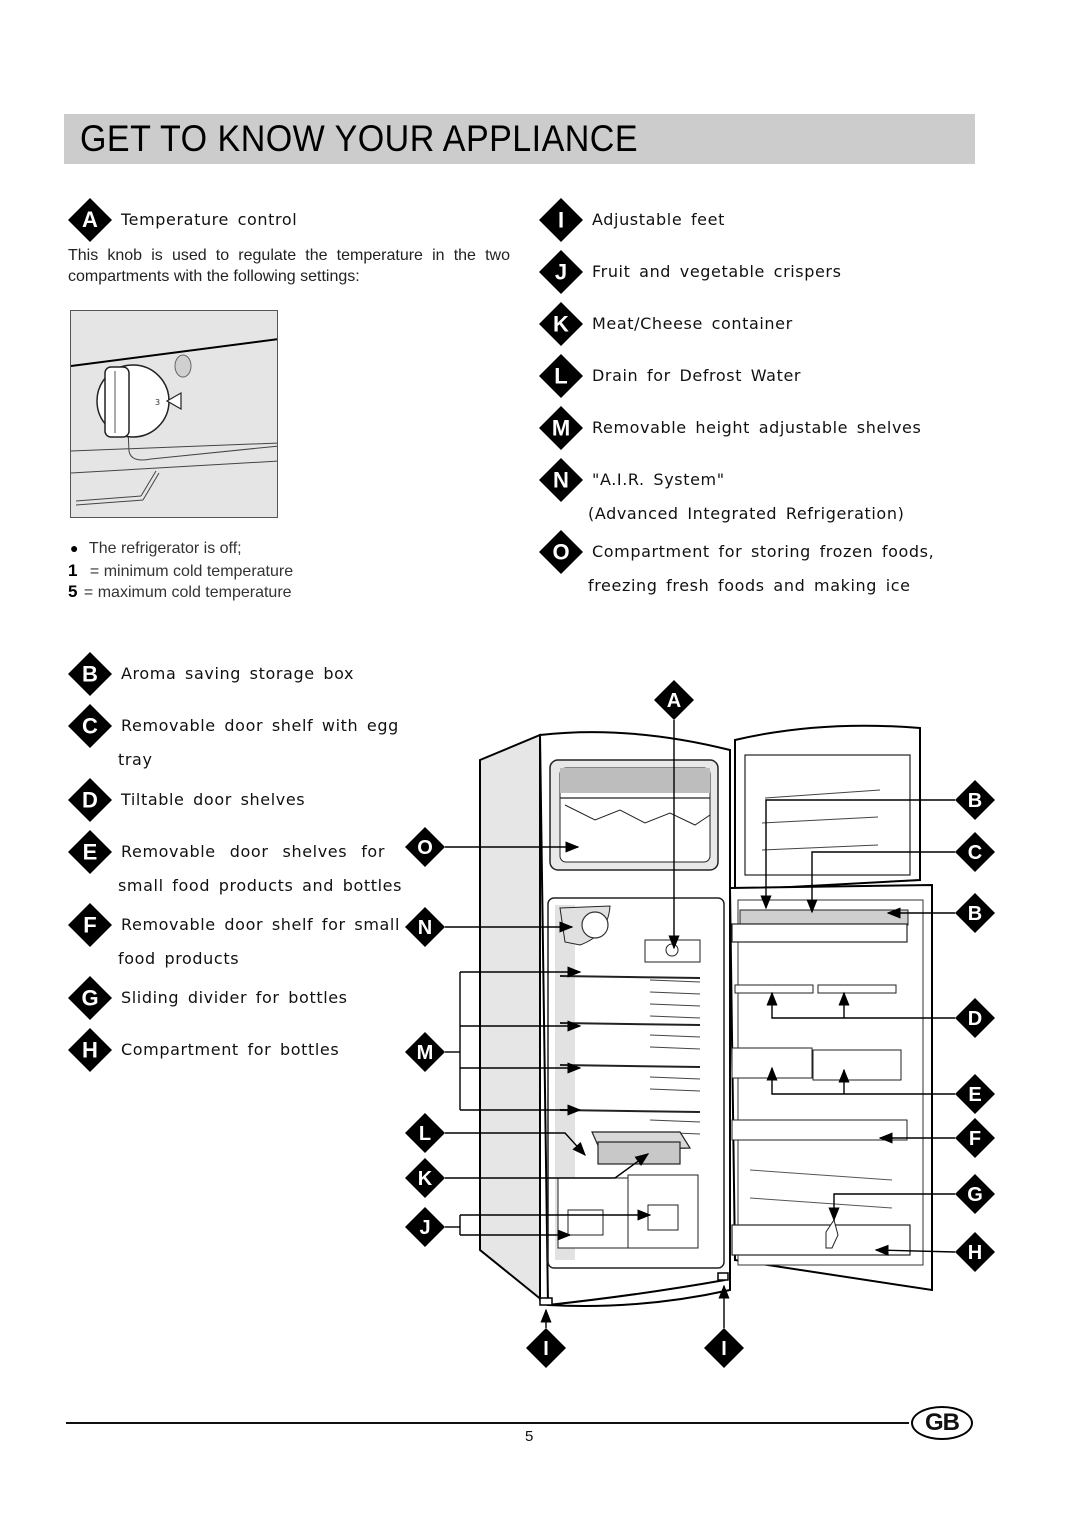  What do you see at coordinates (238, 673) in the screenshot?
I see `item-label-b: Aroma saving storage box` at bounding box center [238, 673].